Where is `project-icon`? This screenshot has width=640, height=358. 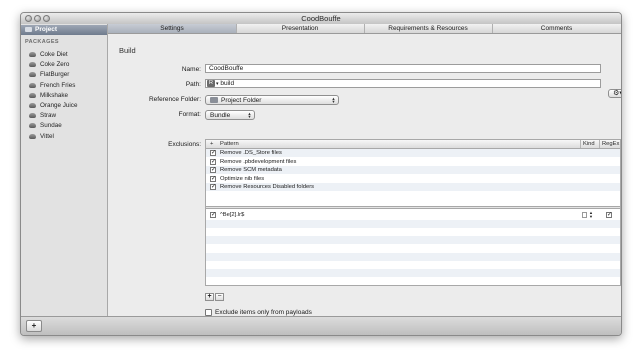
project-icon is located at coordinates (28, 29).